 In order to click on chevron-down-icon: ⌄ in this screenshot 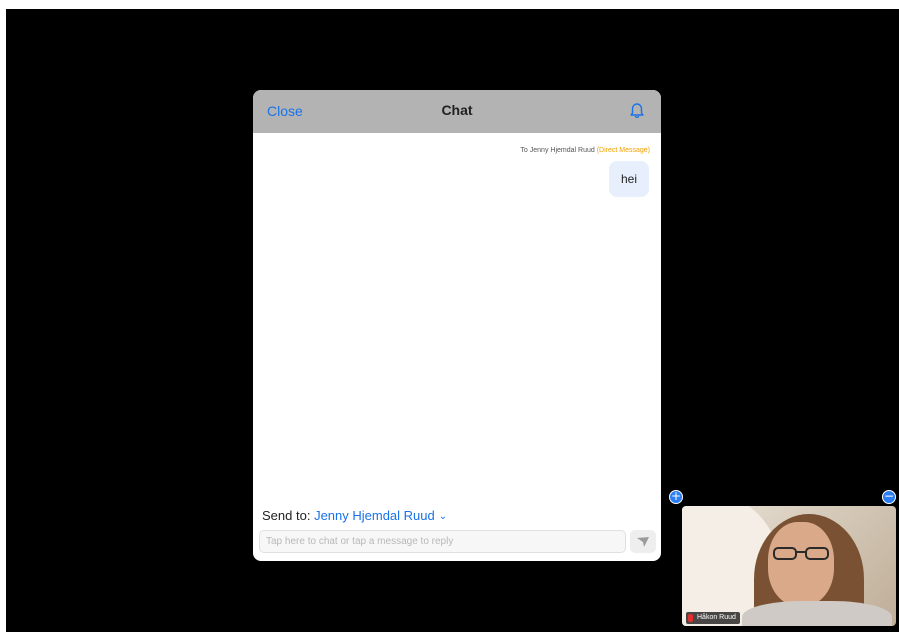, I will do `click(443, 516)`.